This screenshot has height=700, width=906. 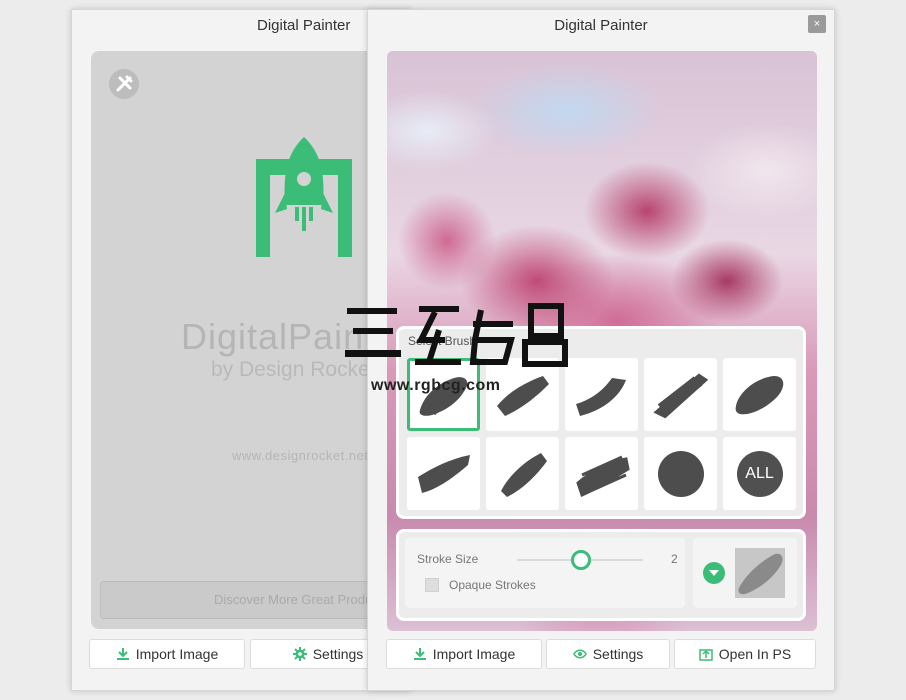 I want to click on back-import-button: Import Image, so click(x=167, y=654).